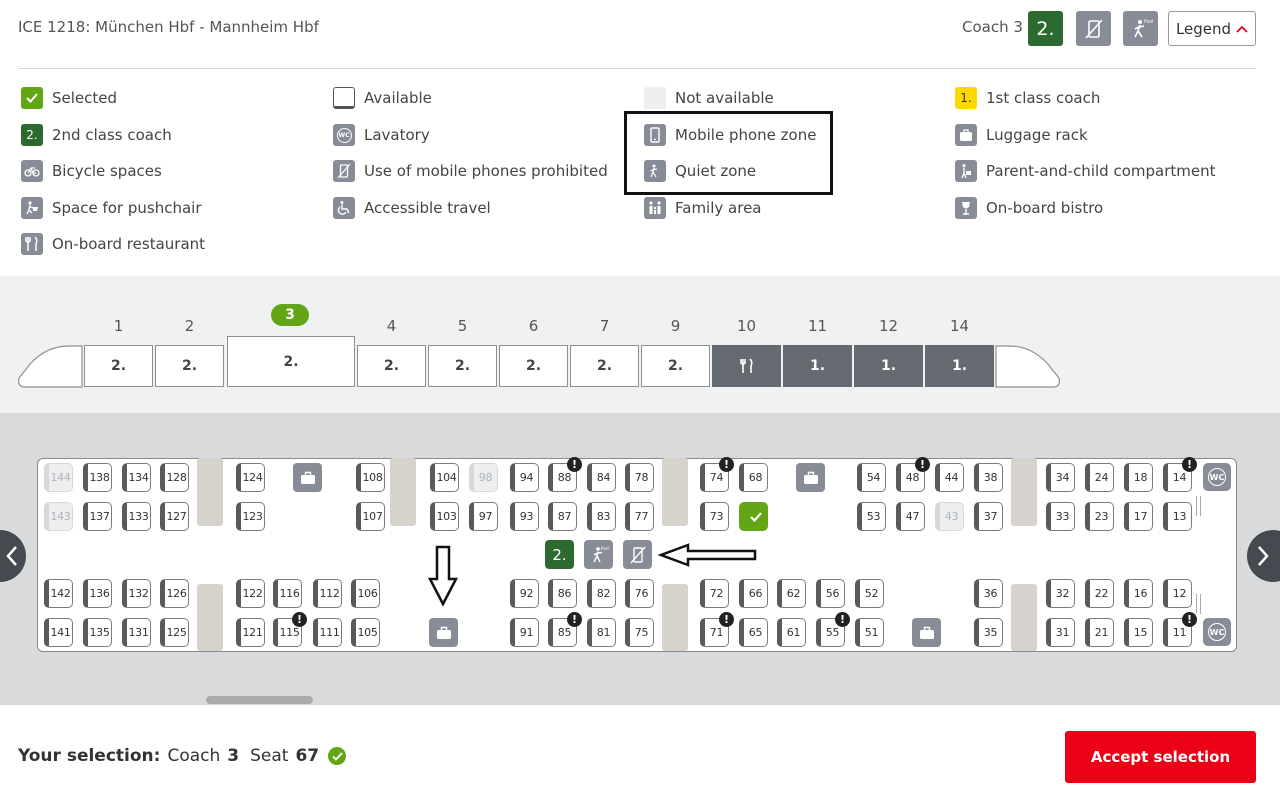 The image size is (1280, 804). I want to click on seat-53: 53, so click(871, 516).